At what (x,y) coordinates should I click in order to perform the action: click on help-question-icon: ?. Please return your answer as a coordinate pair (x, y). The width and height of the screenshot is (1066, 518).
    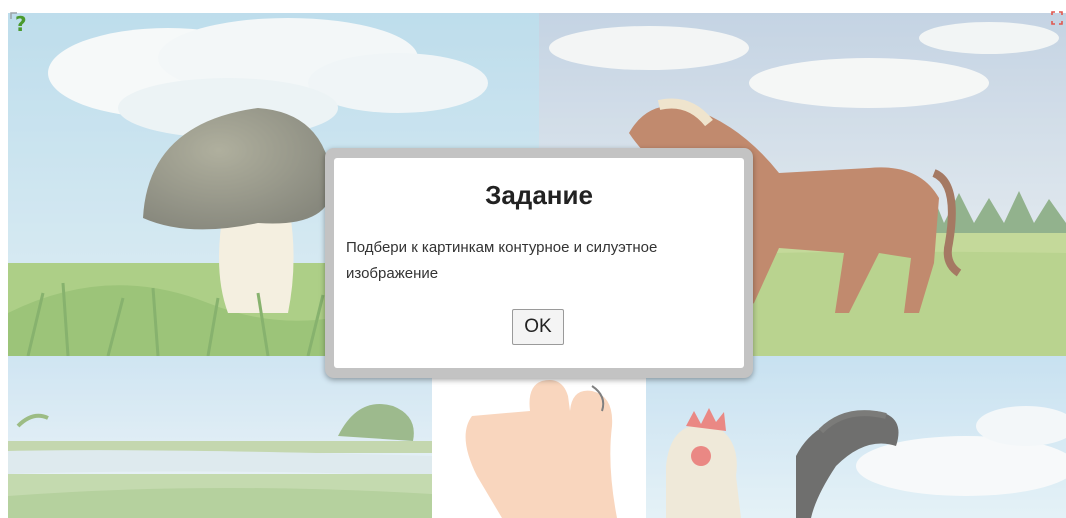
    Looking at the image, I should click on (20, 22).